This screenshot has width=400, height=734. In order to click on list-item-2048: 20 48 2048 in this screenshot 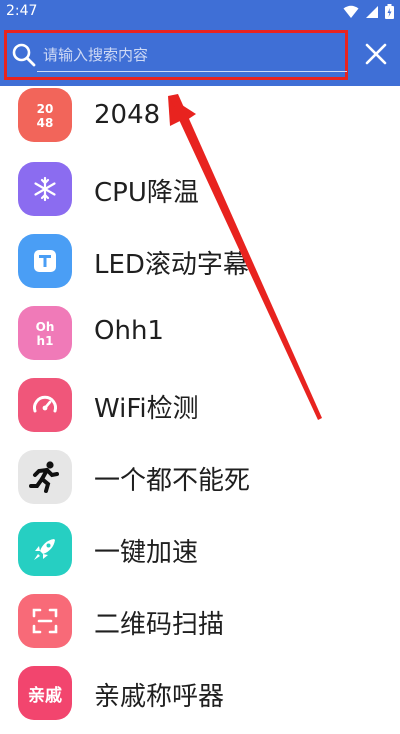, I will do `click(200, 122)`.